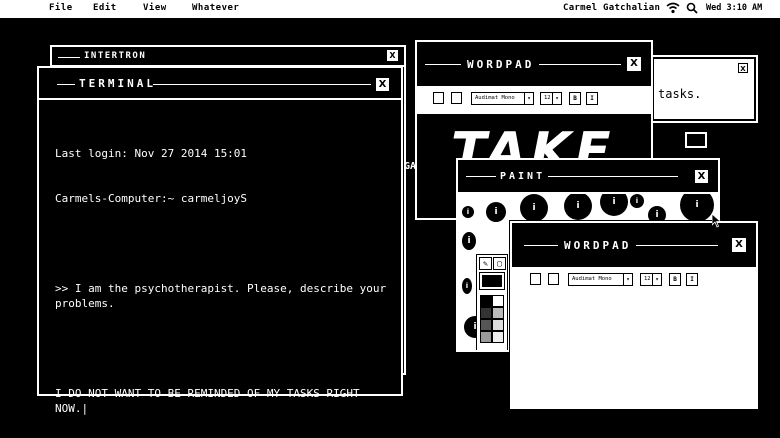 This screenshot has height=438, width=780. Describe the element at coordinates (673, 8) in the screenshot. I see `wifi-icon` at that location.